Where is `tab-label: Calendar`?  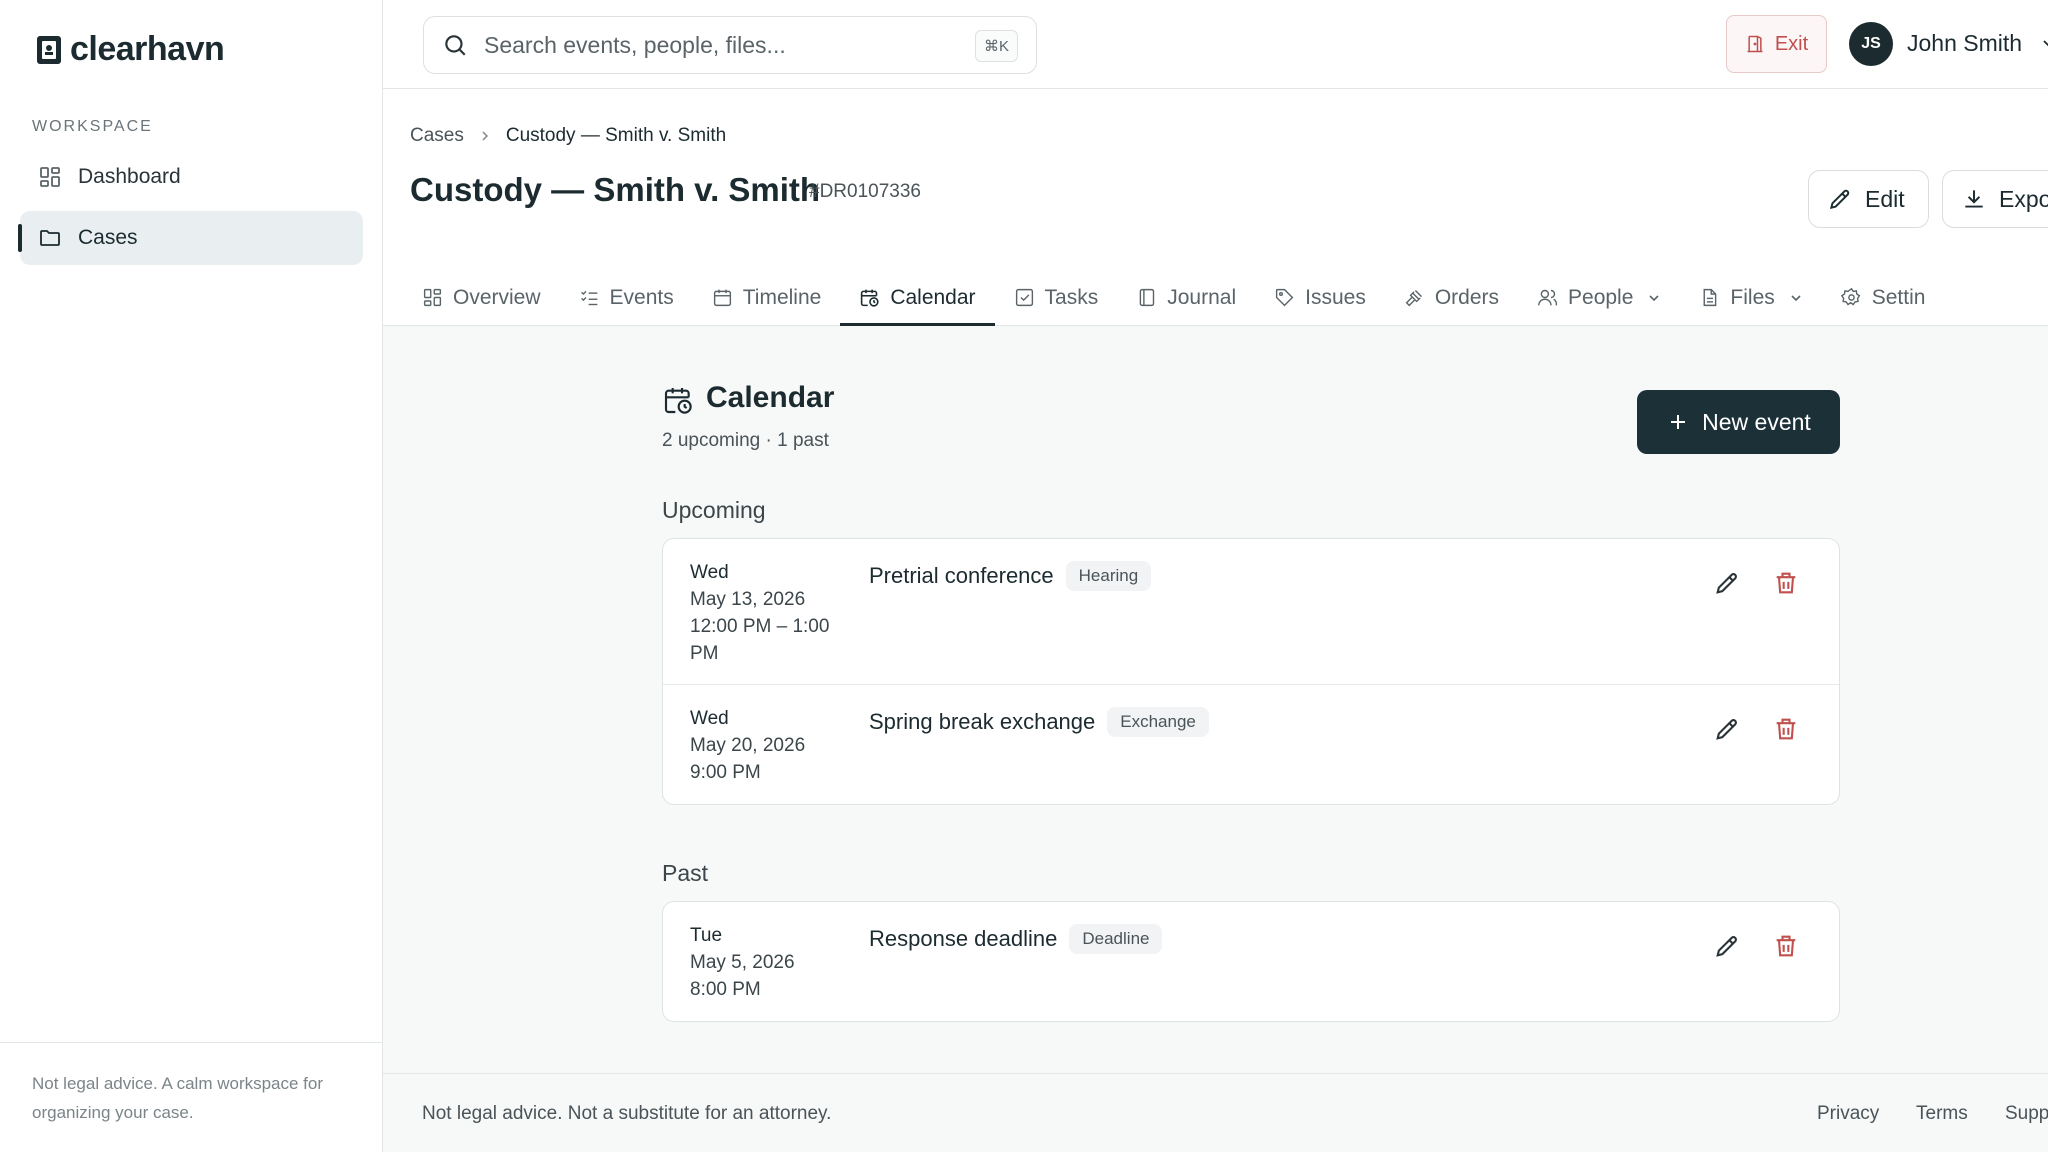
tab-label: Calendar is located at coordinates (933, 297).